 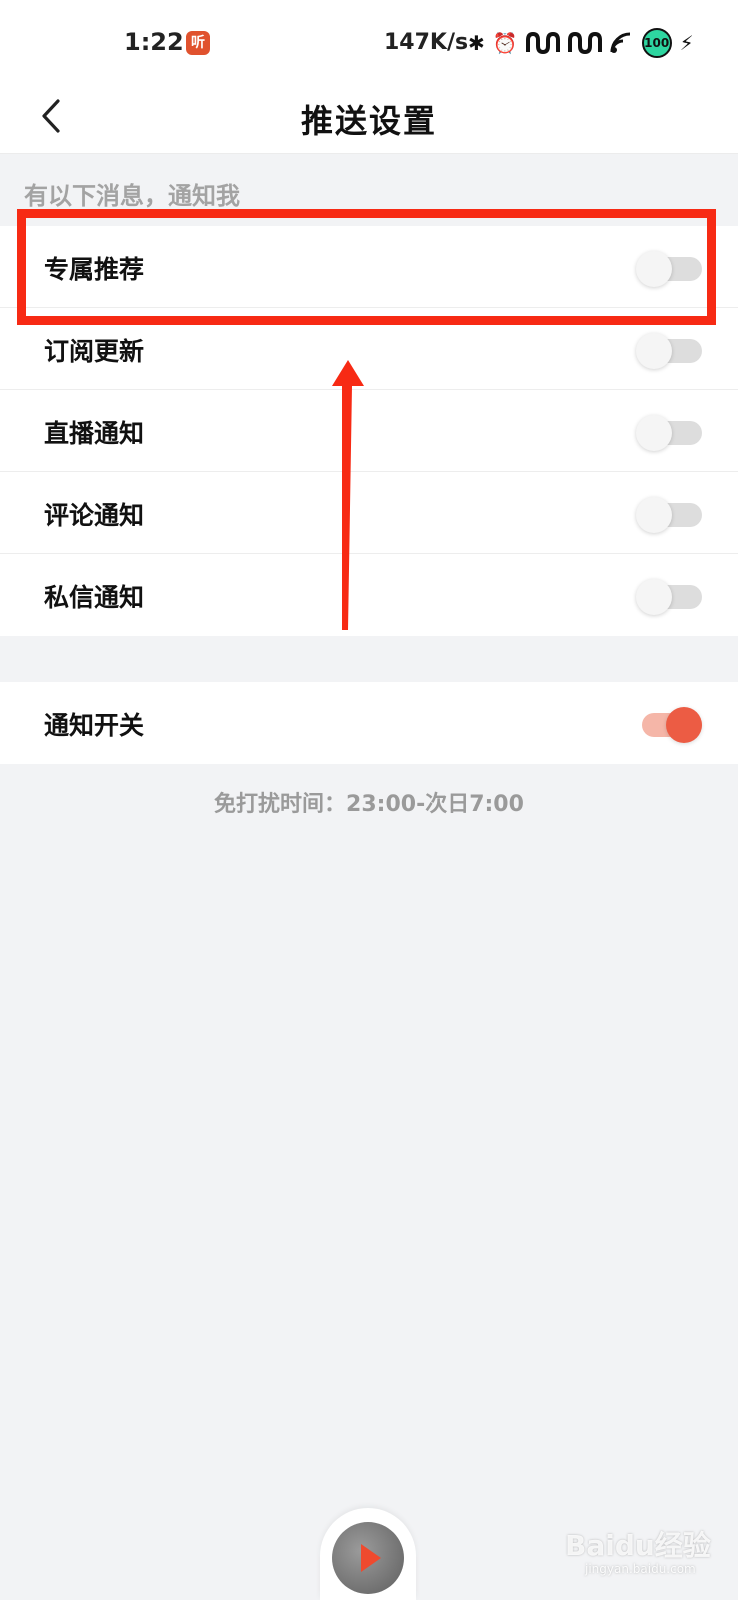 What do you see at coordinates (669, 433) in the screenshot?
I see `live-notification-toggle` at bounding box center [669, 433].